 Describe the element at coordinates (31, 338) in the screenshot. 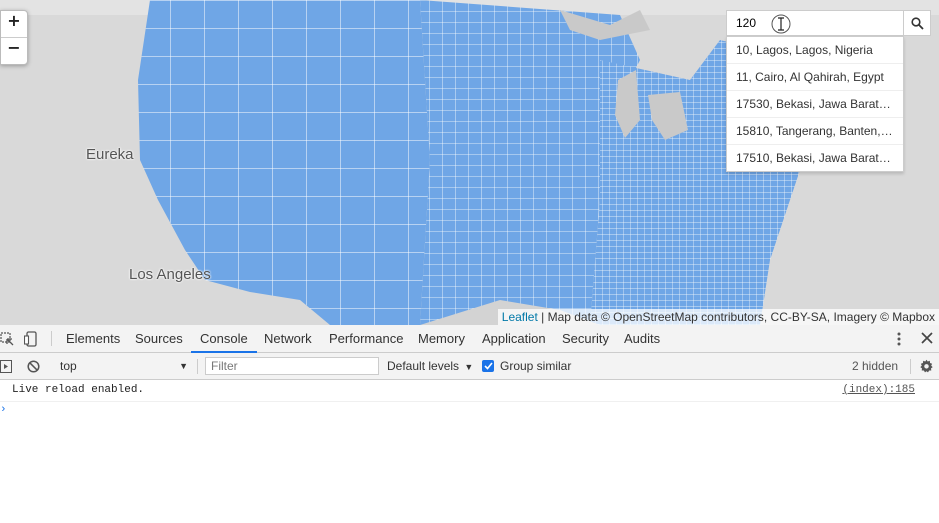

I see `device-toolbar-icon` at that location.